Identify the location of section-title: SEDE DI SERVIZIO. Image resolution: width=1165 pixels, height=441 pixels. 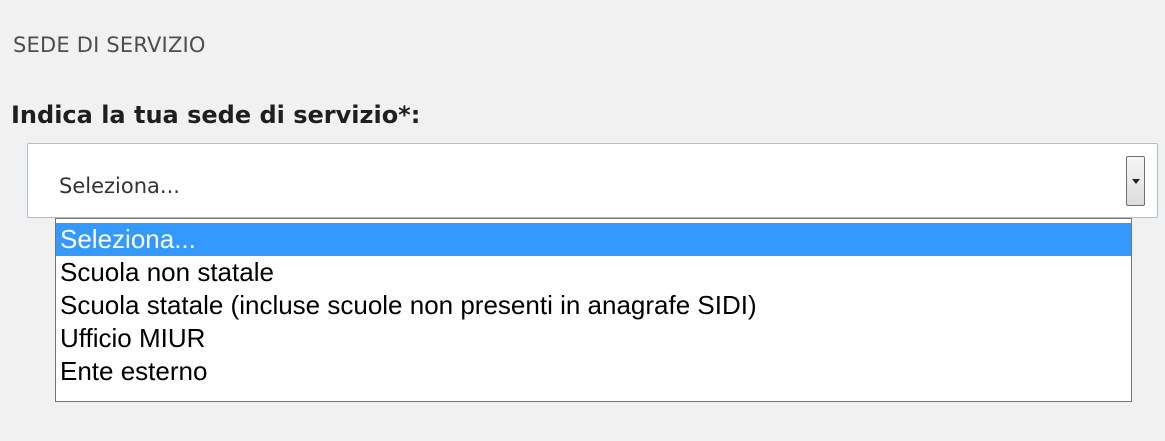
(109, 45).